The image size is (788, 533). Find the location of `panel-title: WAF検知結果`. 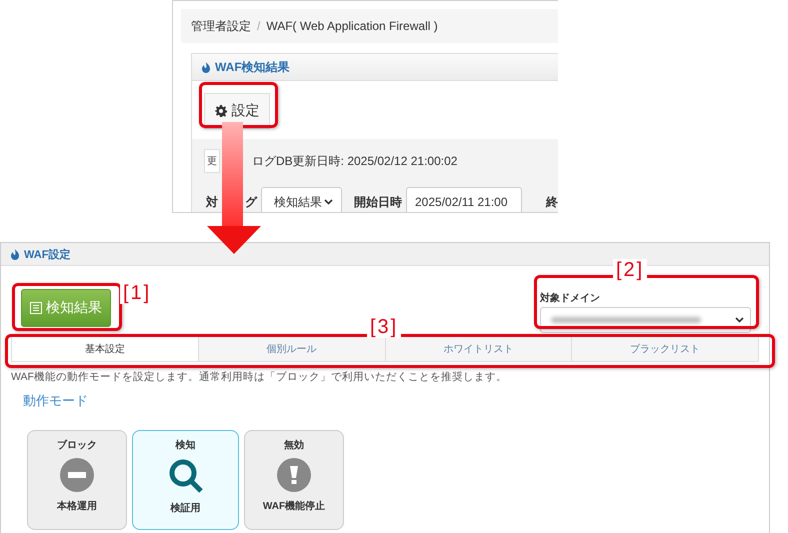

panel-title: WAF検知結果 is located at coordinates (252, 67).